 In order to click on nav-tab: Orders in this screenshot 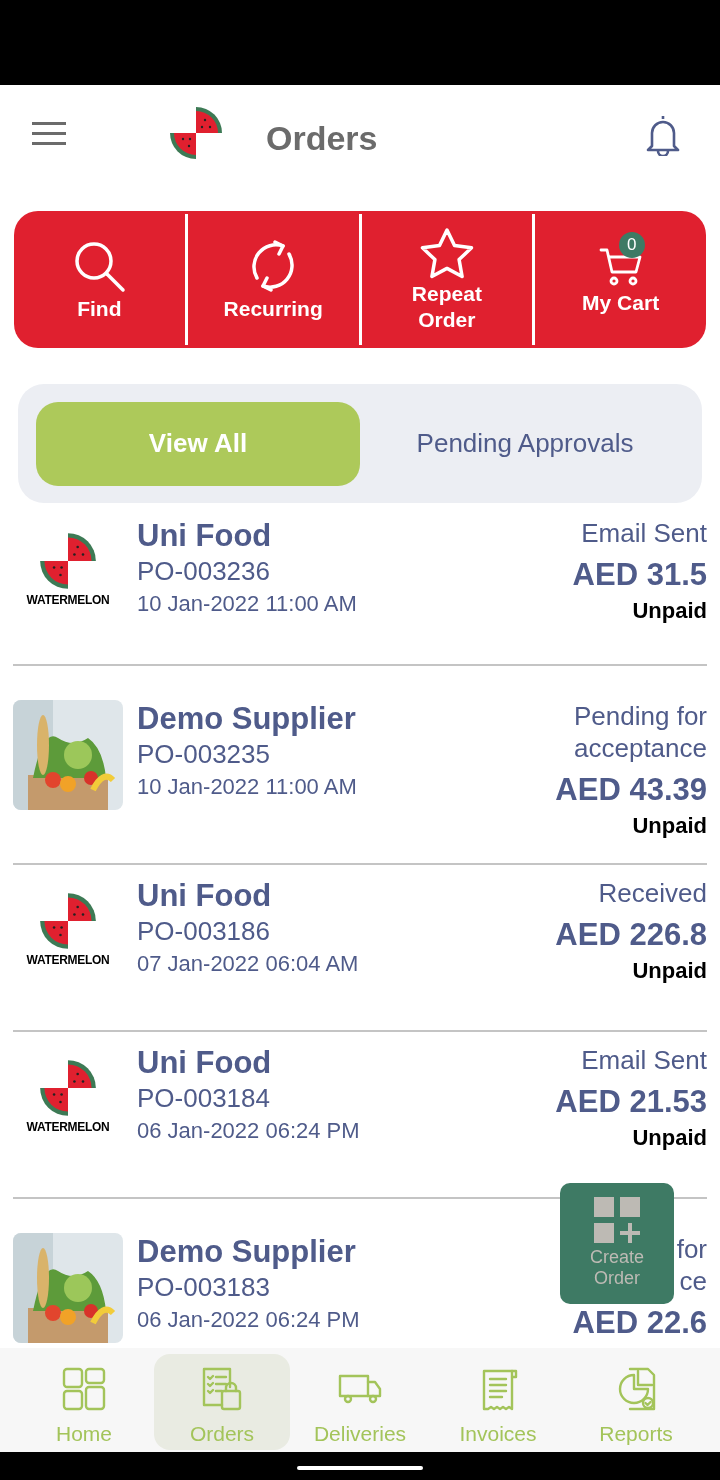, I will do `click(222, 1402)`.